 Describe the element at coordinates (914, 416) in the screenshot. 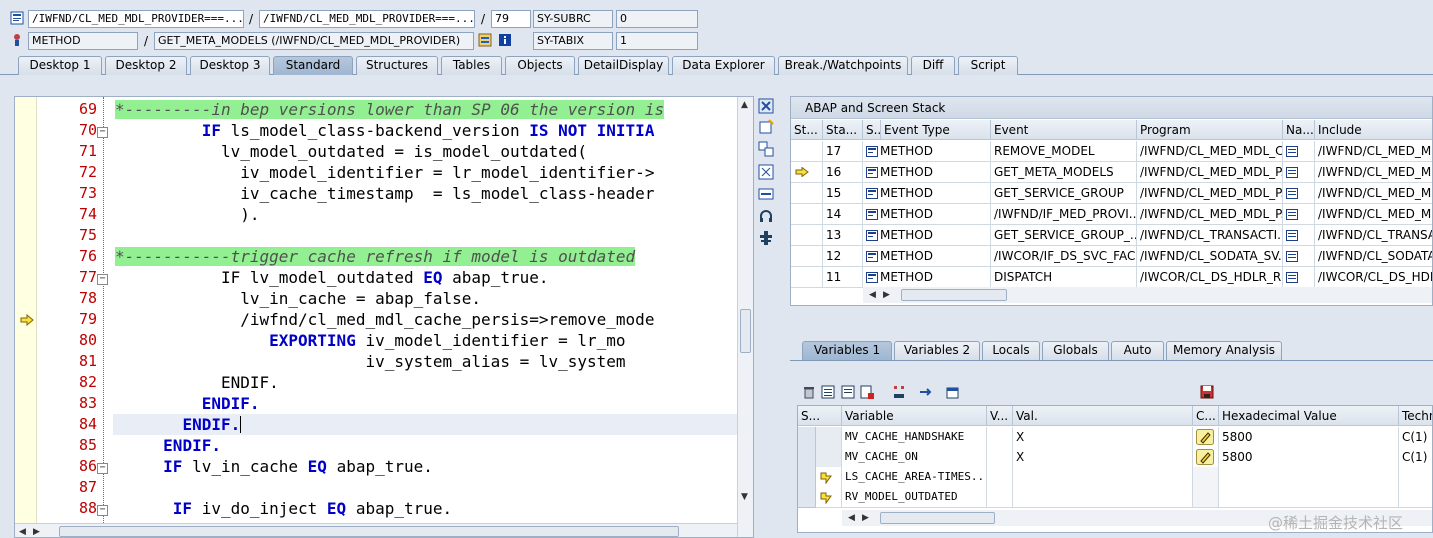

I see `variables-column-header: Variable` at that location.